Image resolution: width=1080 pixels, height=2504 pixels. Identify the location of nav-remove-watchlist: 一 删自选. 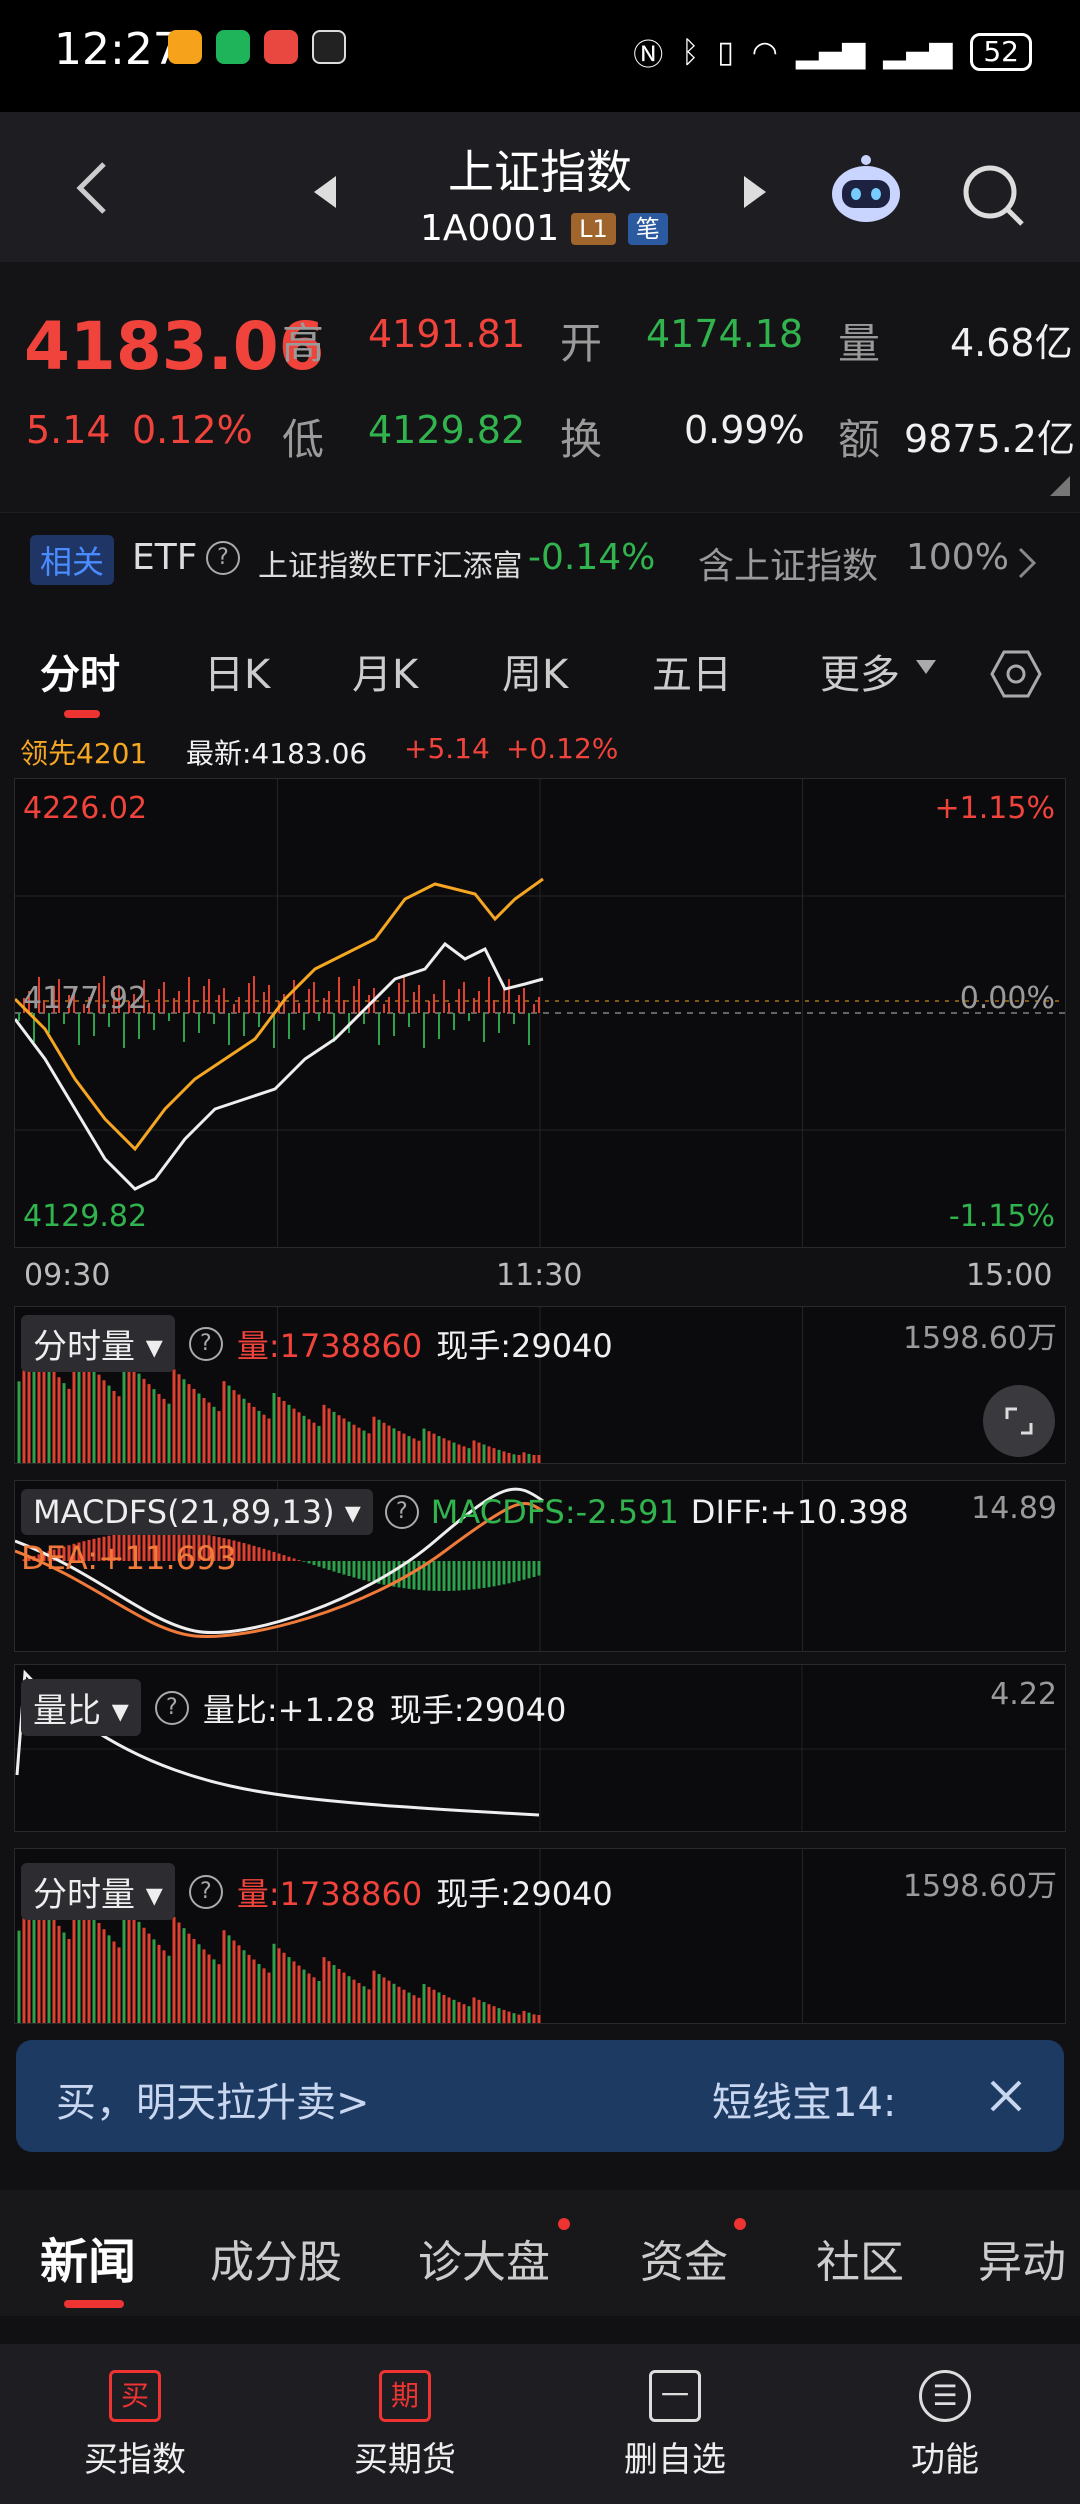
(675, 2424).